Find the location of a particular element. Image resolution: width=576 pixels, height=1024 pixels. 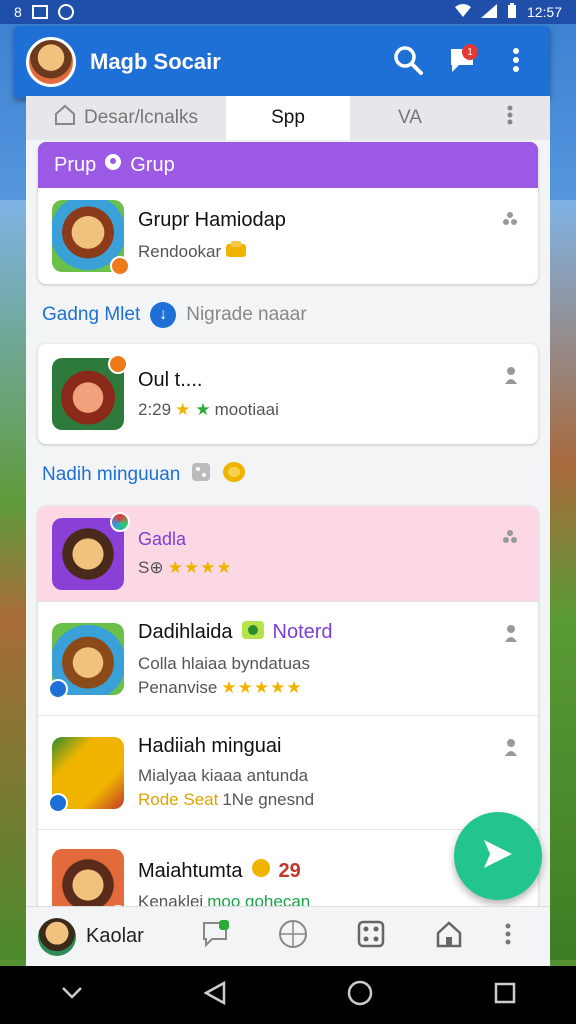

tab-label: VA is located at coordinates (410, 117).